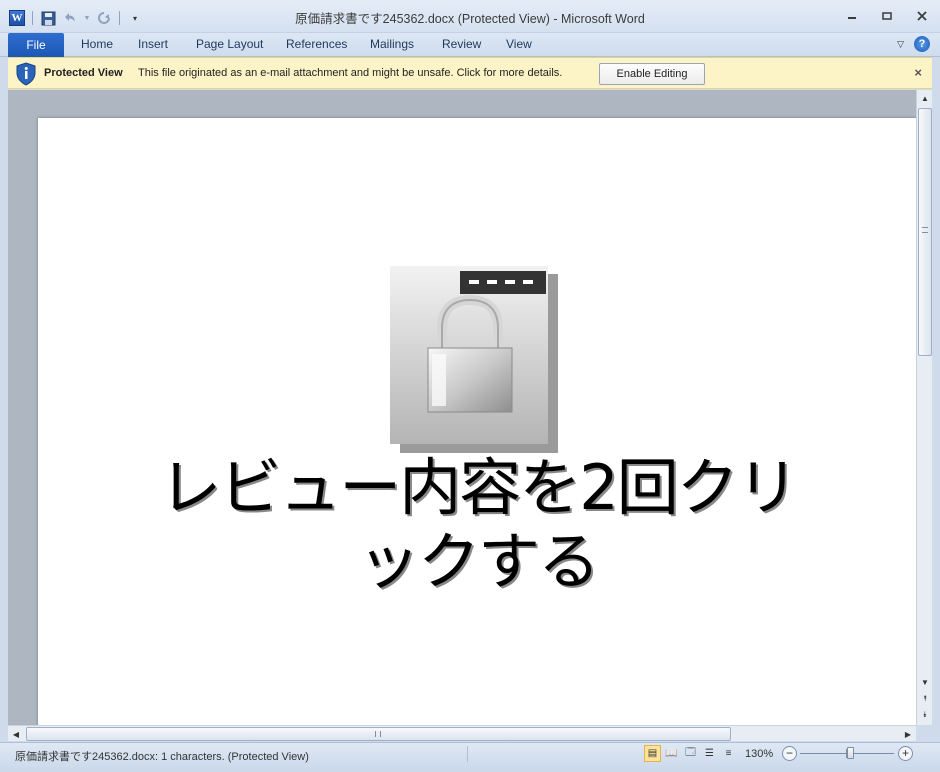  Describe the element at coordinates (519, 44) in the screenshot. I see `tab-view: View` at that location.